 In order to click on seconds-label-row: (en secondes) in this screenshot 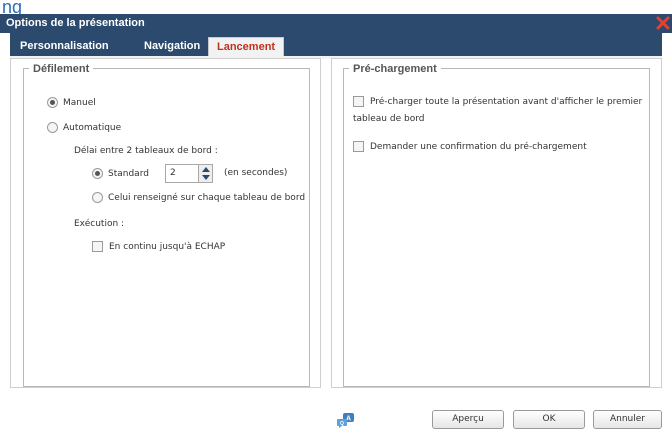, I will do `click(255, 173)`.